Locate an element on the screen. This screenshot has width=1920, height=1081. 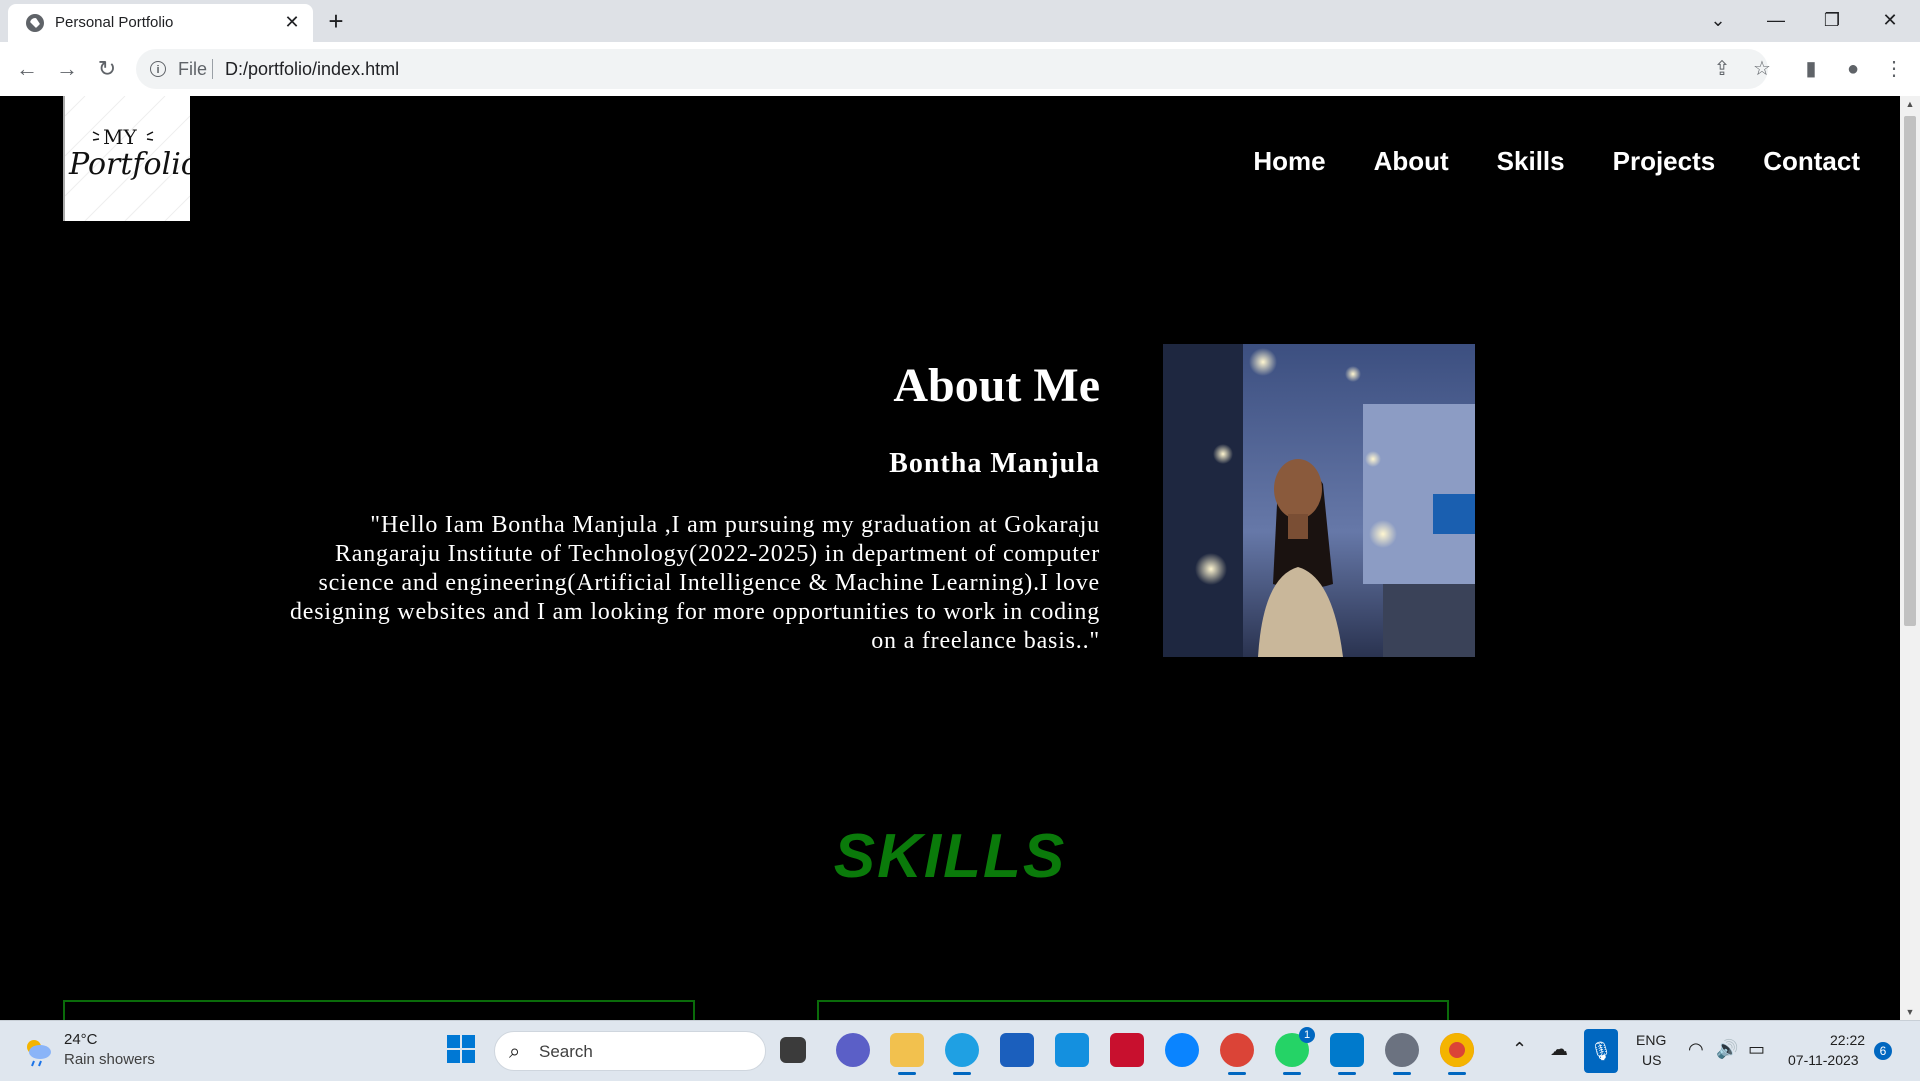
globe-icon is located at coordinates (35, 23).